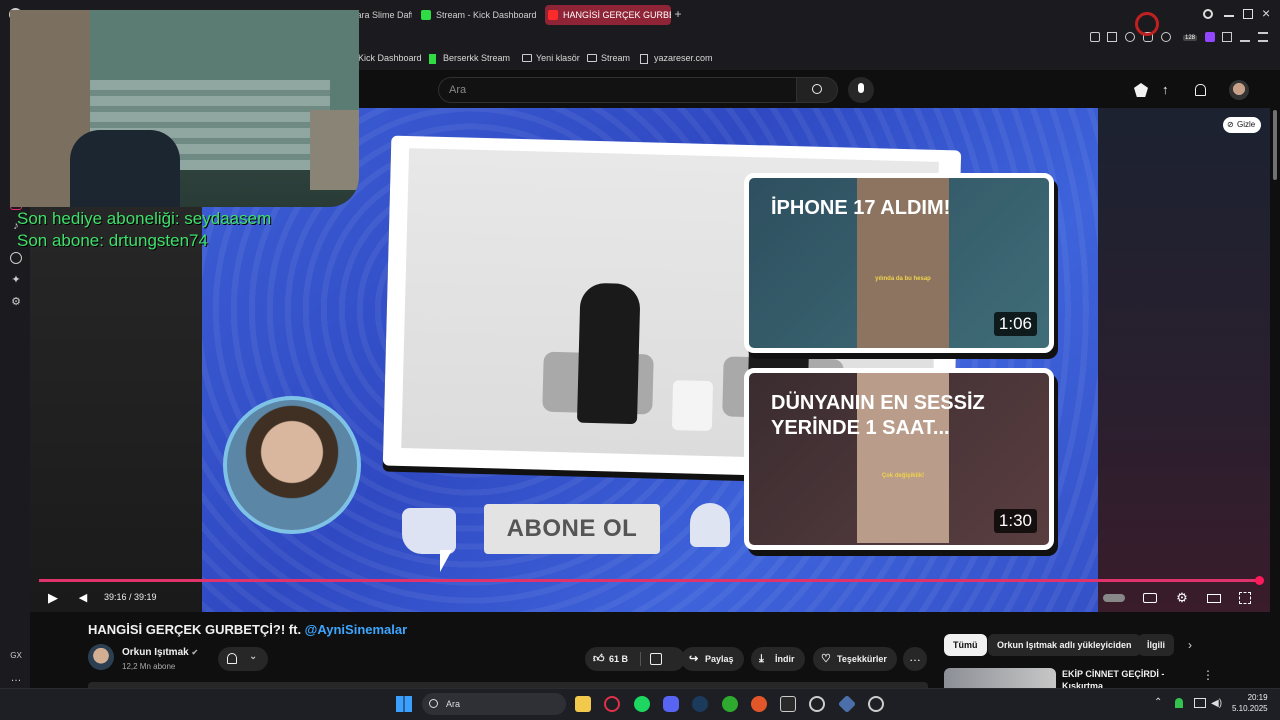 Image resolution: width=1280 pixels, height=720 pixels. What do you see at coordinates (1263, 37) in the screenshot?
I see `menu-icon` at bounding box center [1263, 37].